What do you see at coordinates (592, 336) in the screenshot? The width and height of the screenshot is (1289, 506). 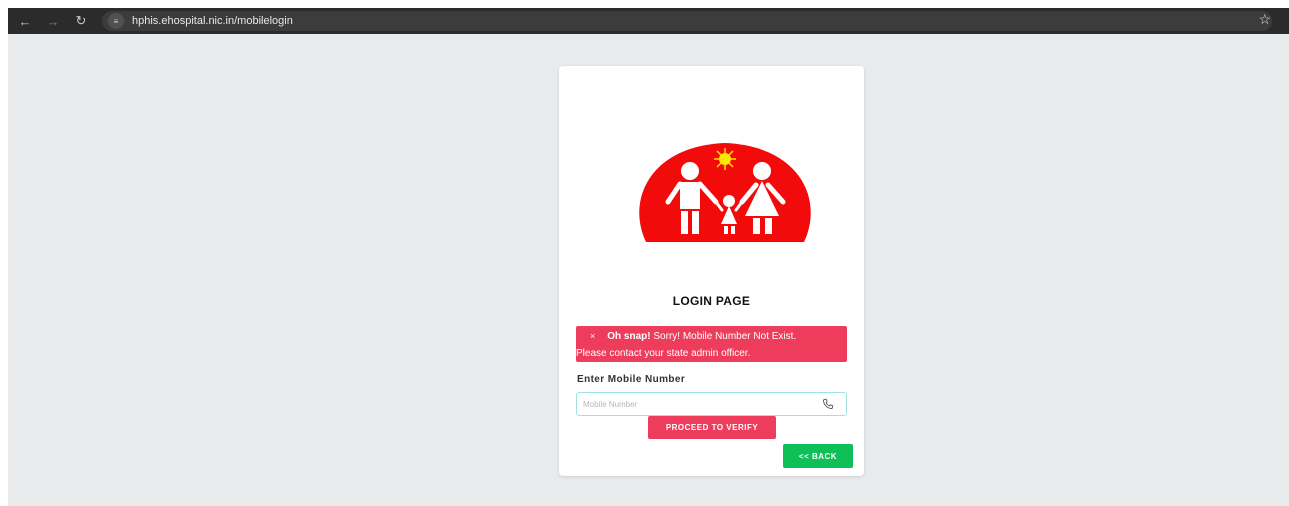 I see `close-icon: ×` at bounding box center [592, 336].